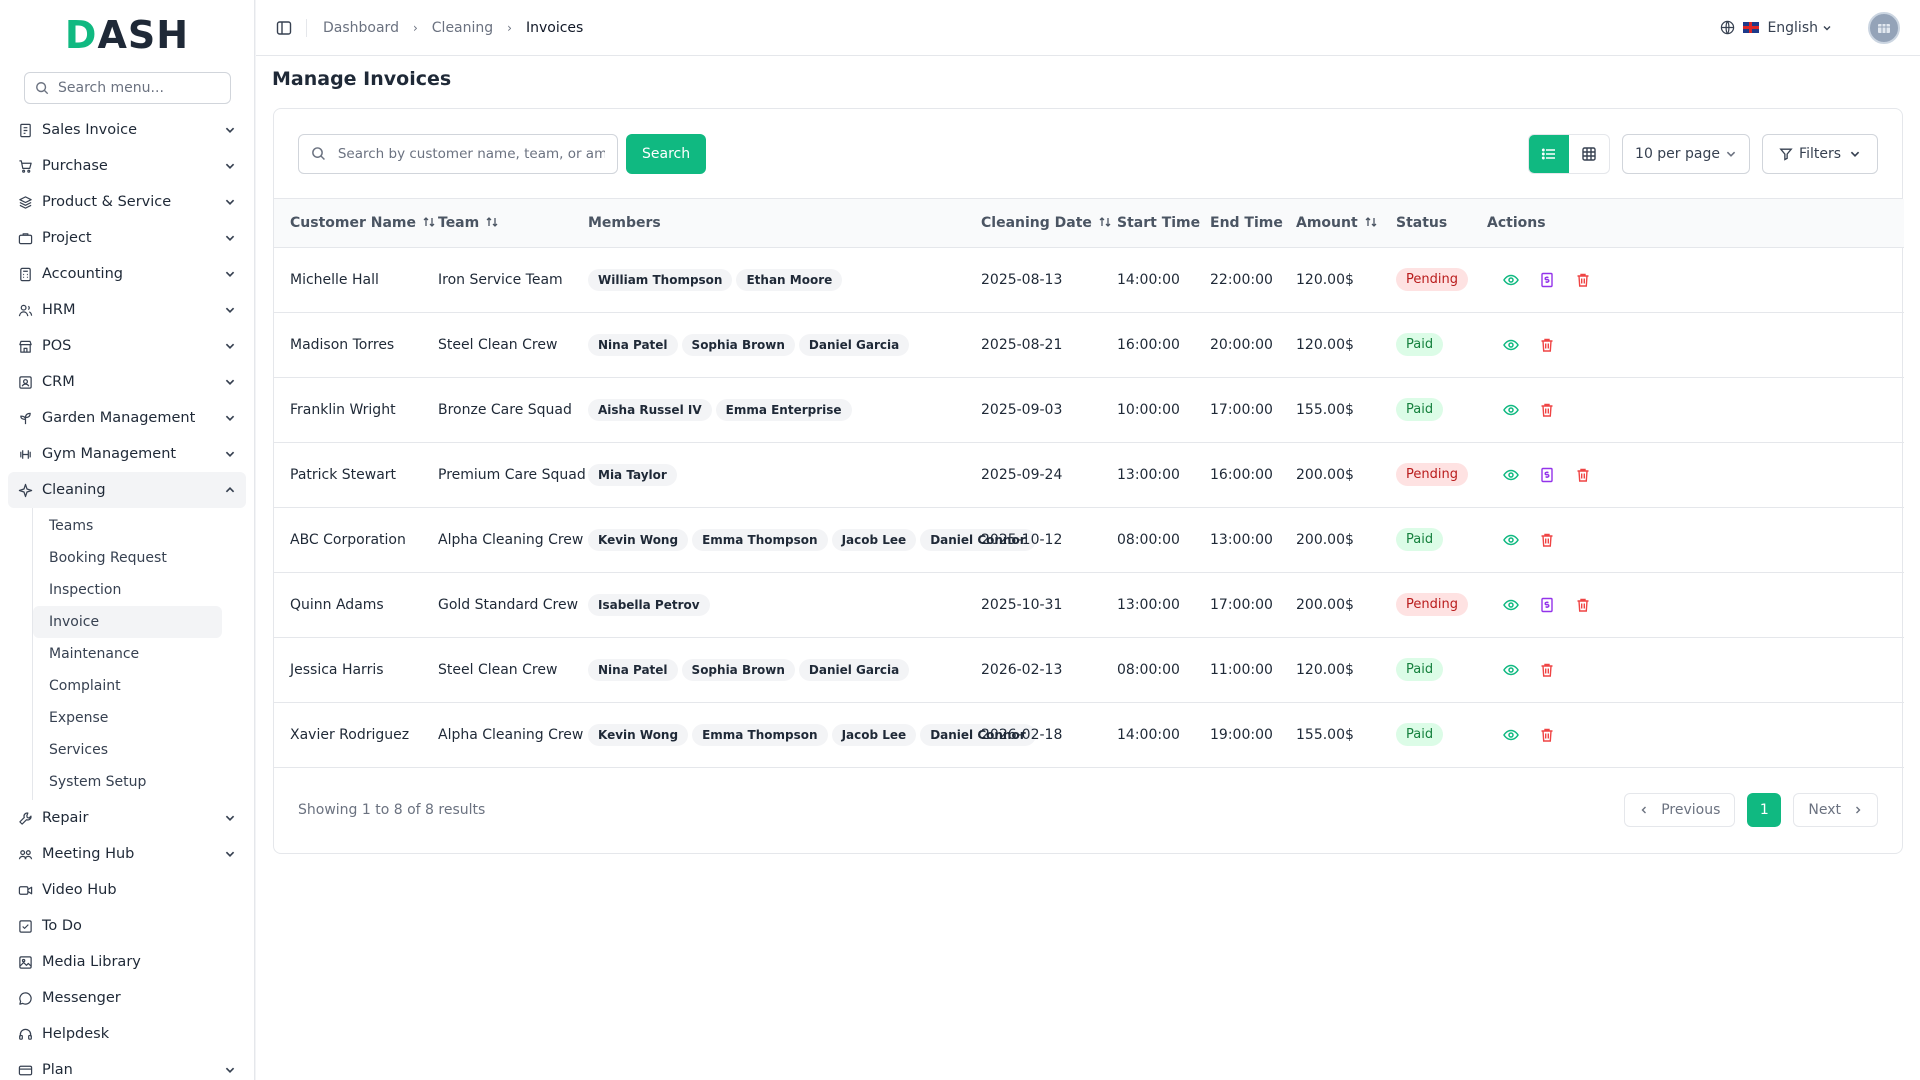 Image resolution: width=1920 pixels, height=1080 pixels. Describe the element at coordinates (127, 310) in the screenshot. I see `sidebar-item-hrm: HRM` at that location.